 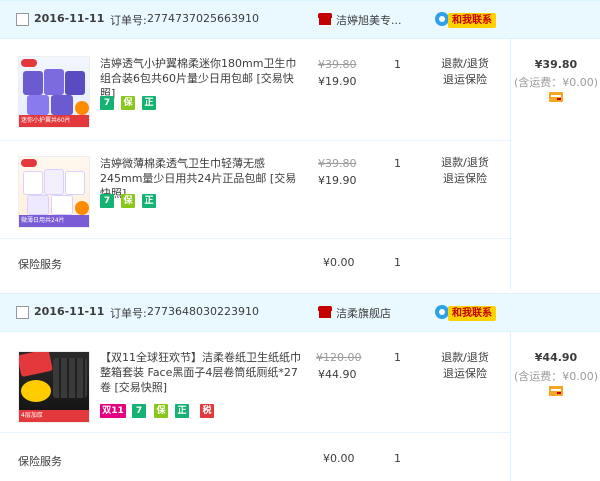 I want to click on product-thumbnail: 迷你小护翼共60片, so click(x=54, y=92).